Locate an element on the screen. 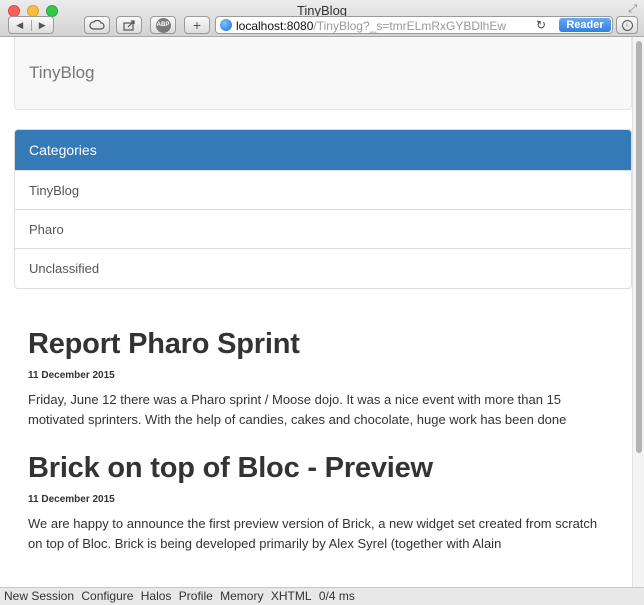 Image resolution: width=644 pixels, height=605 pixels. categories-heading: Categories is located at coordinates (323, 150).